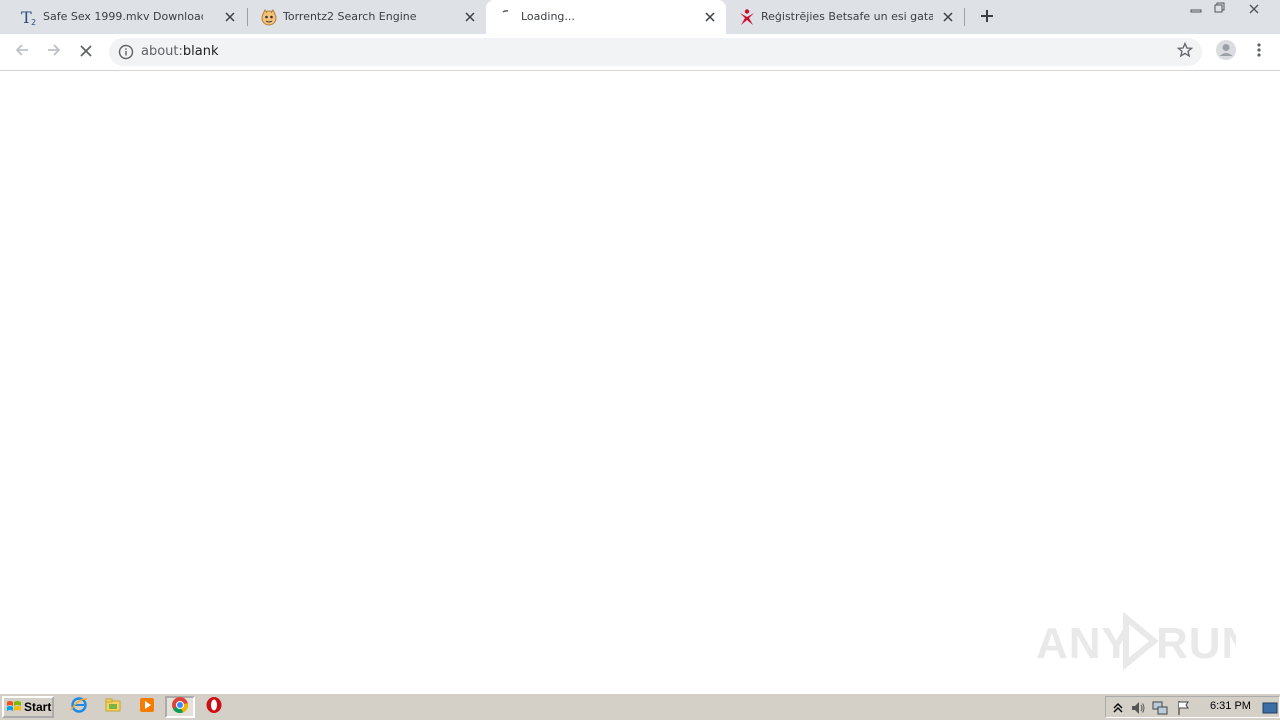 The height and width of the screenshot is (720, 1280). I want to click on explorer-folder-icon, so click(113, 707).